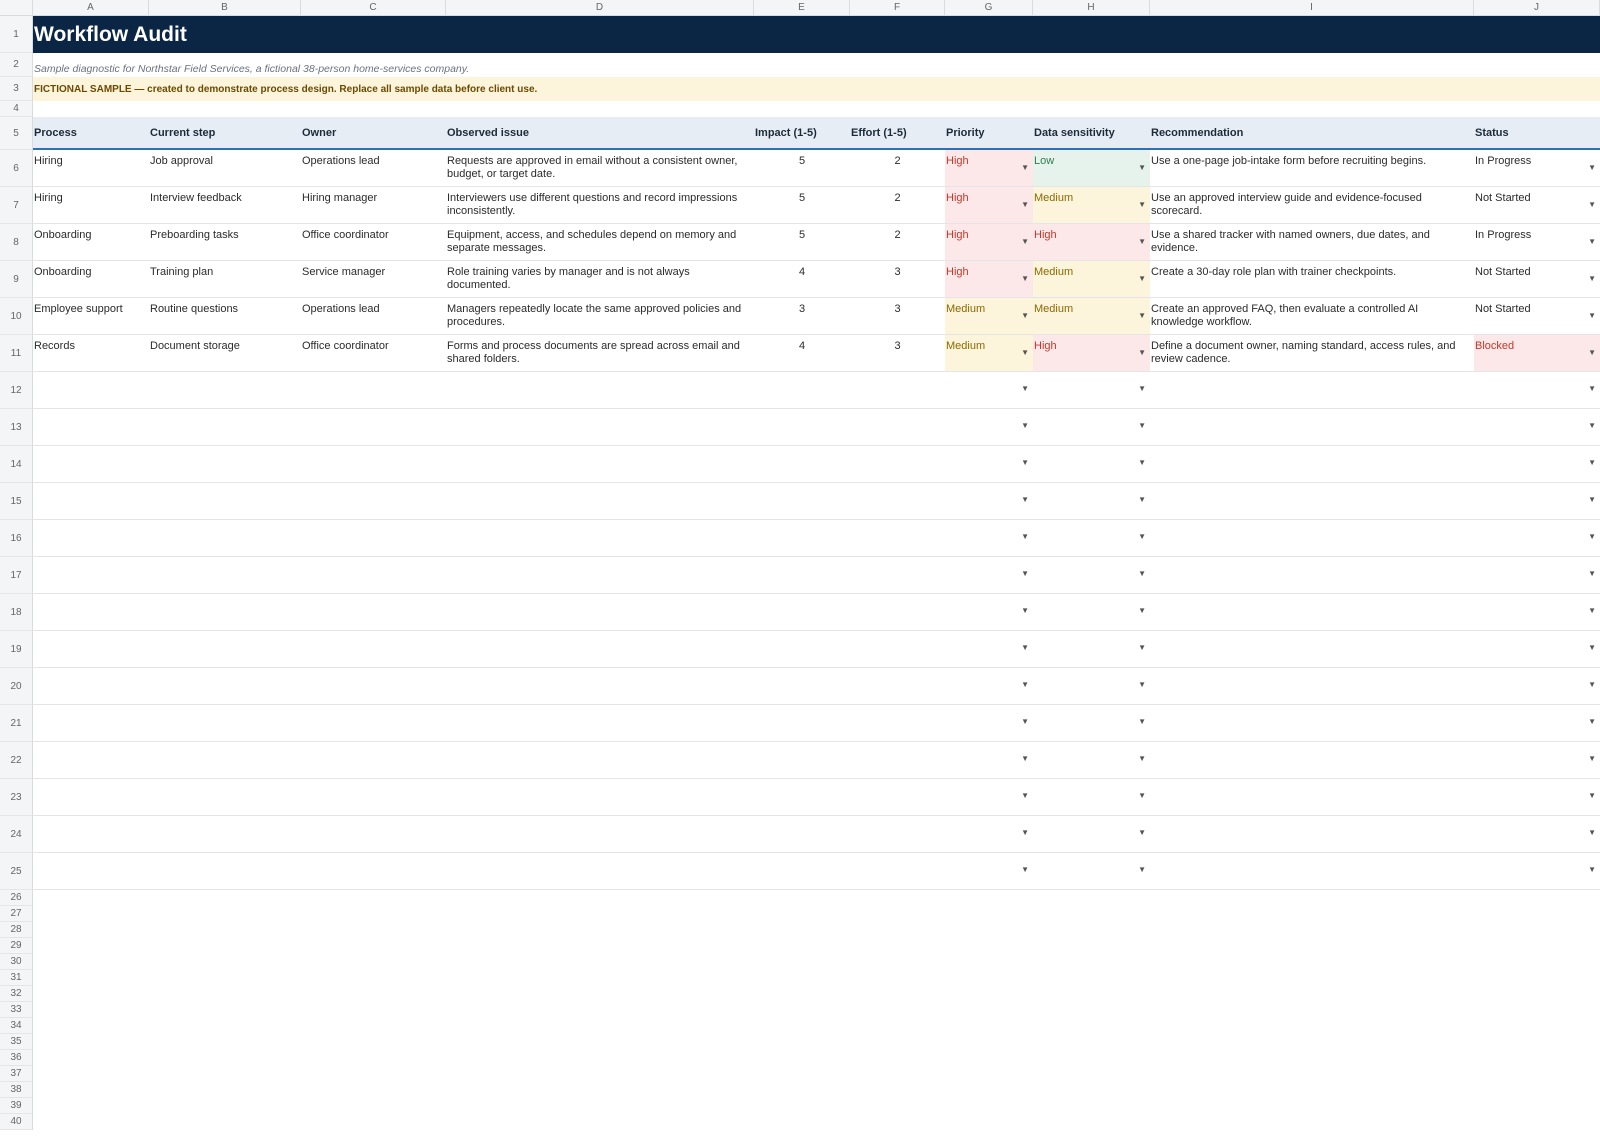 The width and height of the screenshot is (1600, 1139). I want to click on impact-cell: 5, so click(802, 168).